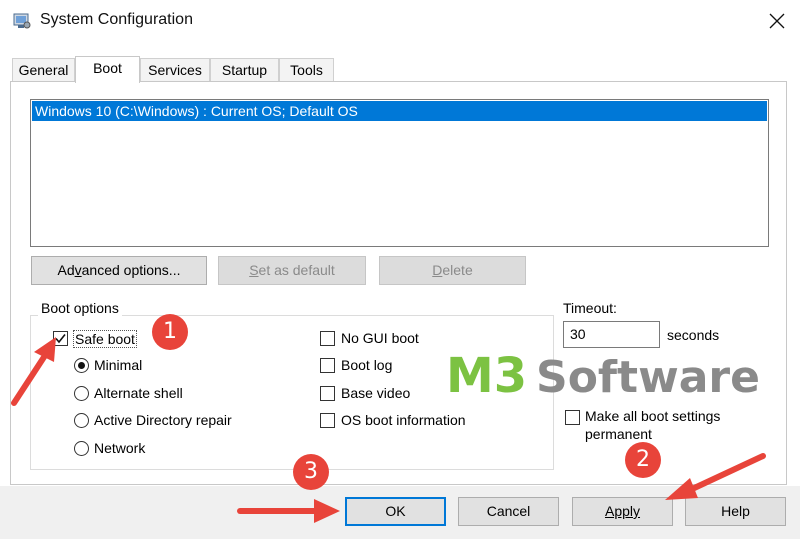 This screenshot has height=539, width=800. Describe the element at coordinates (380, 338) in the screenshot. I see `no-gui-boot-label: No GUI boot` at that location.